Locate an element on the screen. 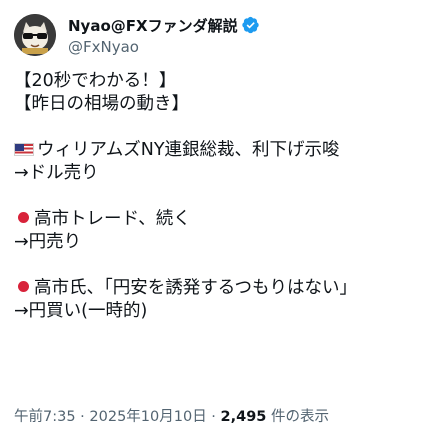 Image resolution: width=435 pixels, height=442 pixels. tweet-line: →円買い(一時的) is located at coordinates (81, 311).